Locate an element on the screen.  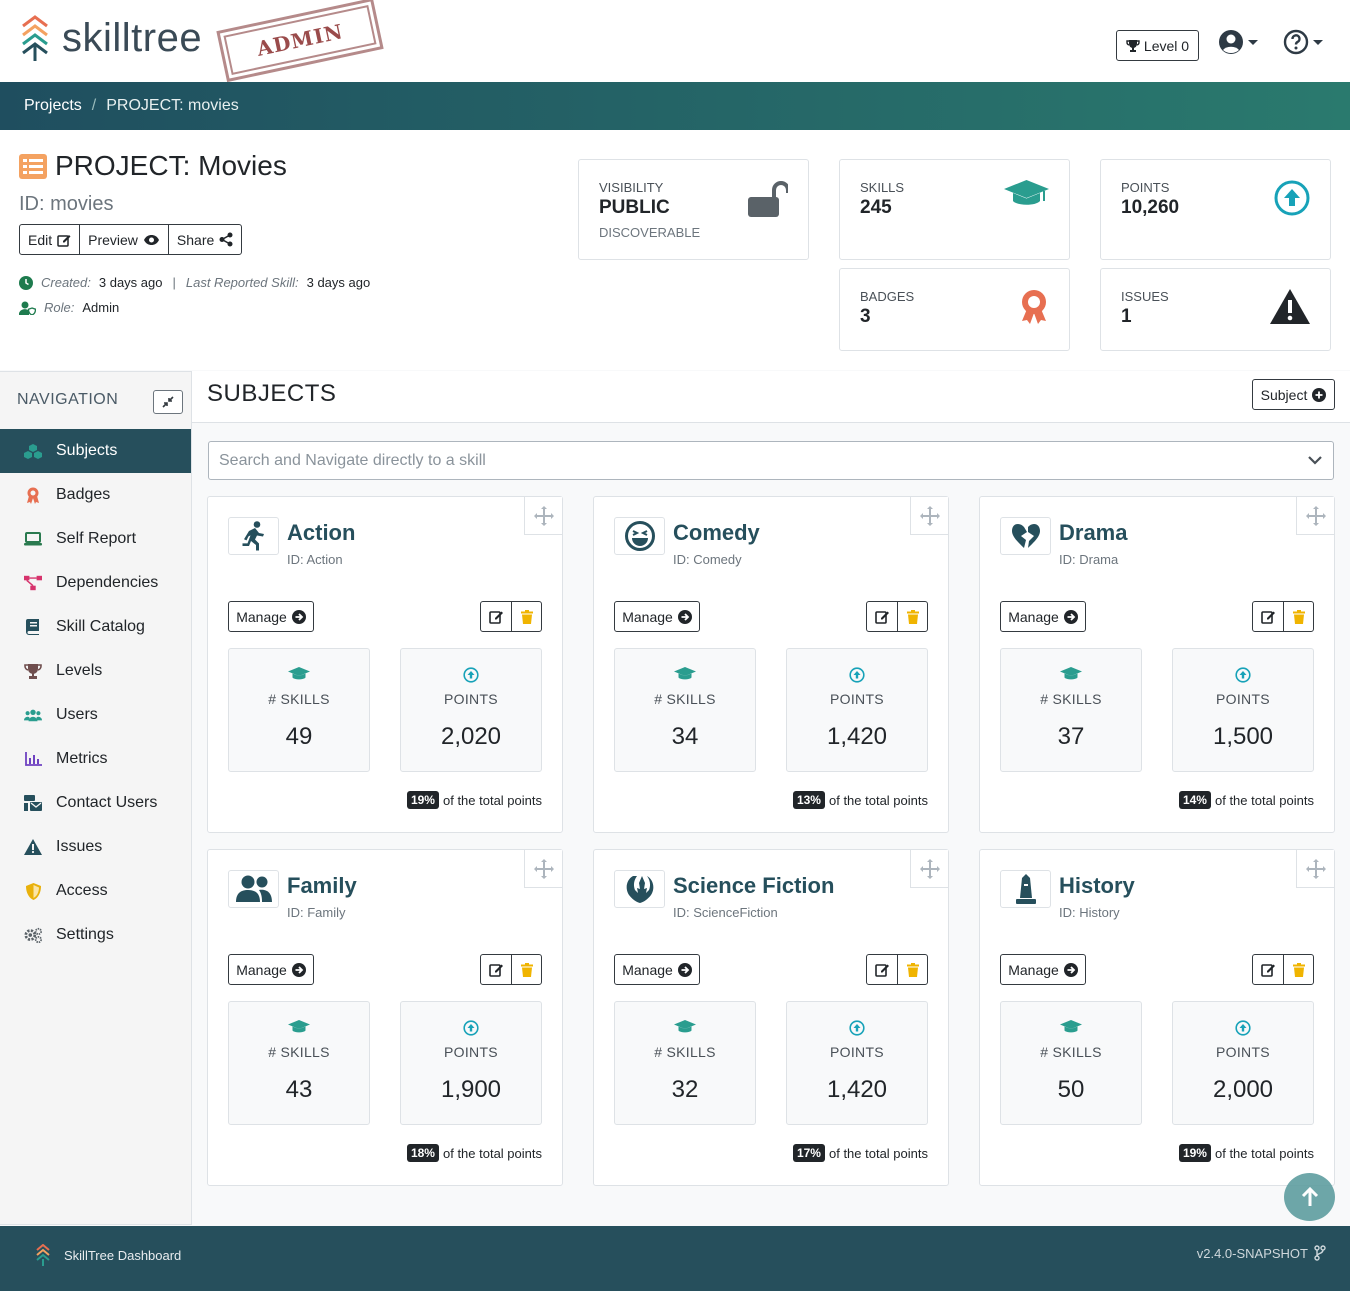
sidebar-item-settings: Settings is located at coordinates (95, 935).